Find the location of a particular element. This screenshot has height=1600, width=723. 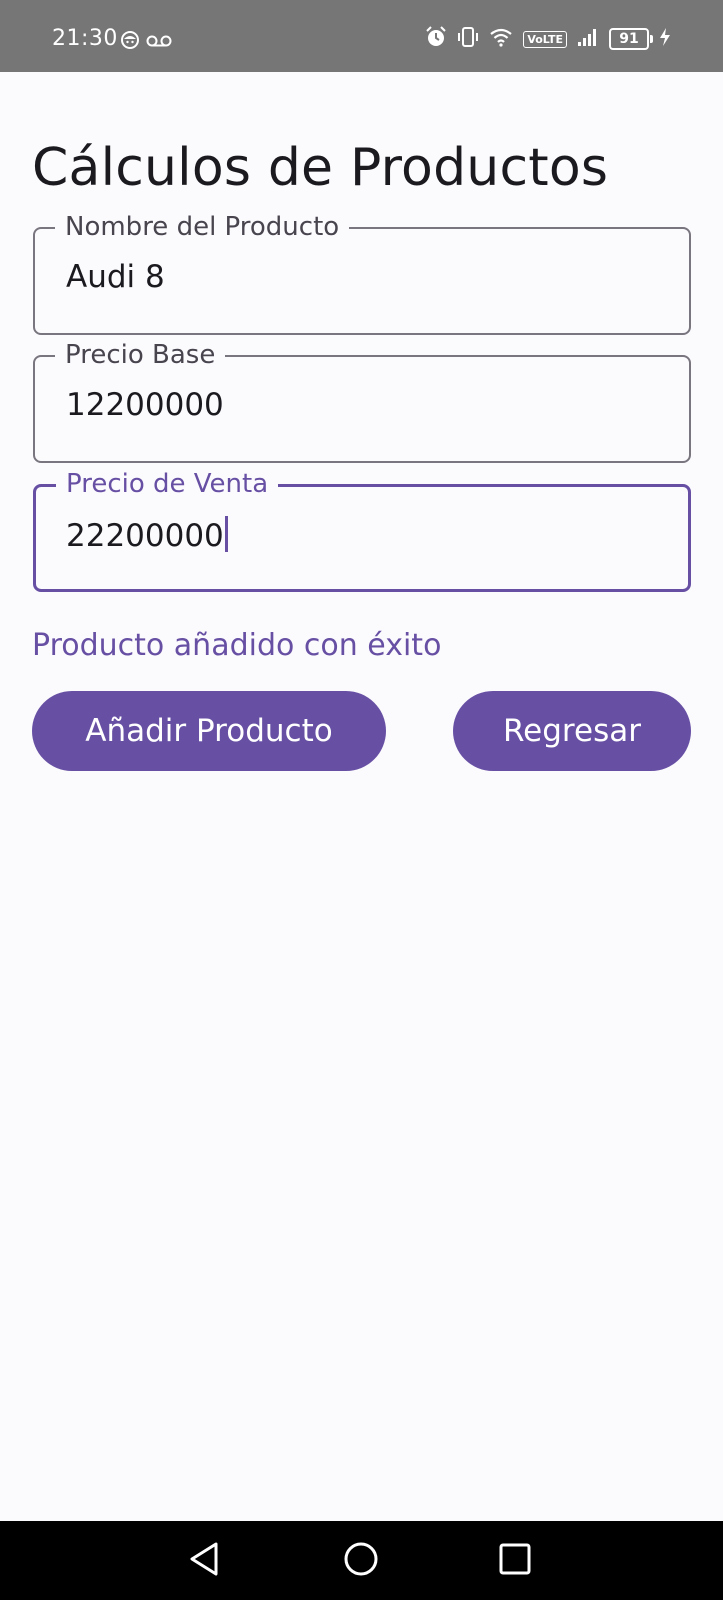

base-price-label: Precio Base is located at coordinates (140, 355).